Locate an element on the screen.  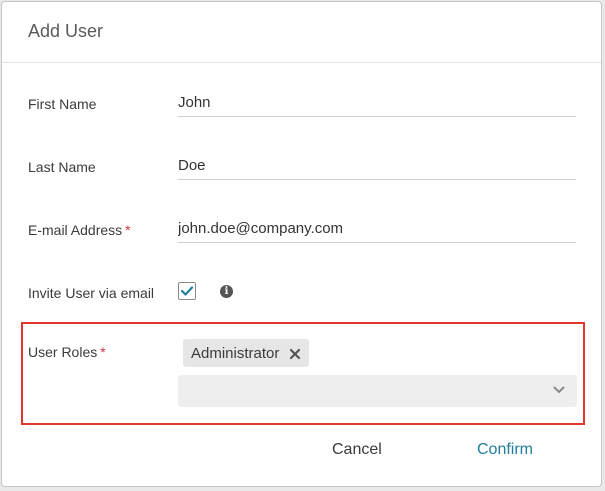
dialog-title: Add User is located at coordinates (66, 31).